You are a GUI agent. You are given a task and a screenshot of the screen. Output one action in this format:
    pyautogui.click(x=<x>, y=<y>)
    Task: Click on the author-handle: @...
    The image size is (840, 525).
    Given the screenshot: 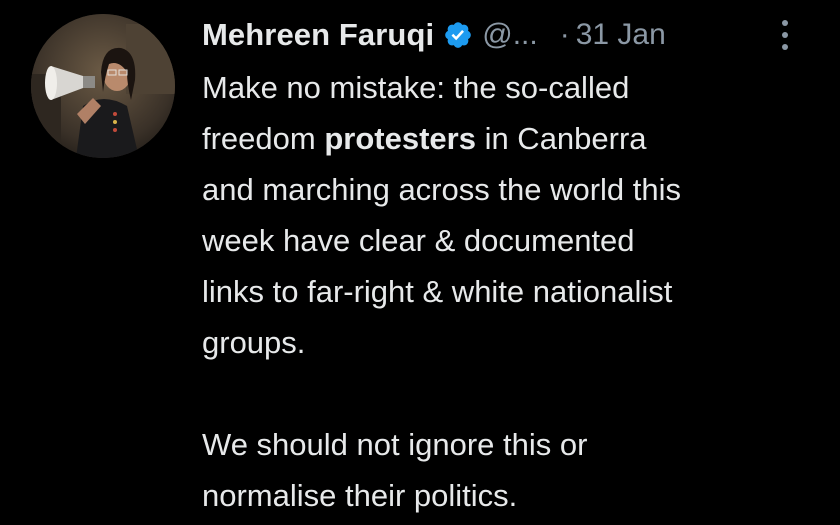 What is the action you would take?
    pyautogui.click(x=509, y=35)
    